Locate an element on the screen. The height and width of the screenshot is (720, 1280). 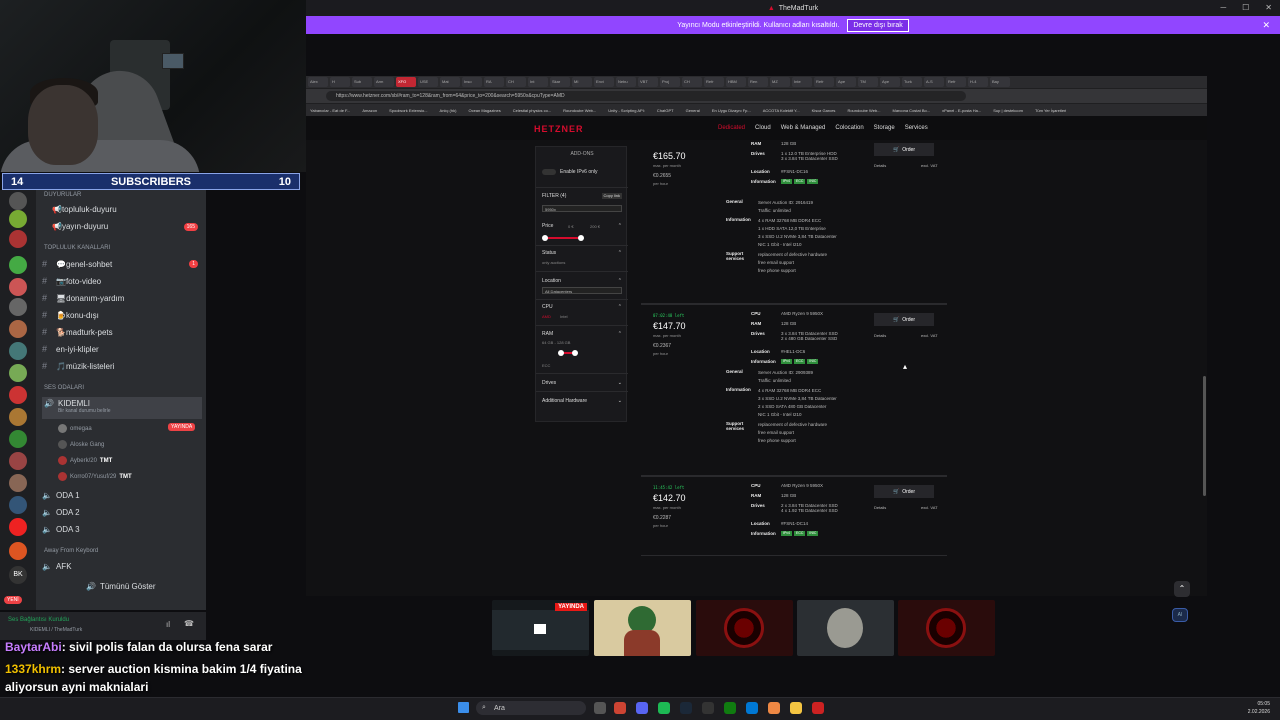
browser-tab: Inso is located at coordinates (472, 82).